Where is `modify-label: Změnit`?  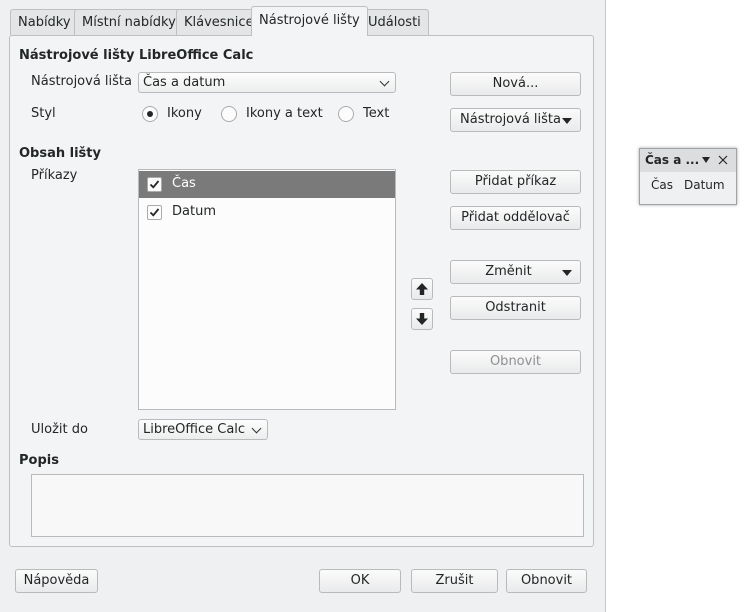
modify-label: Změnit is located at coordinates (508, 271).